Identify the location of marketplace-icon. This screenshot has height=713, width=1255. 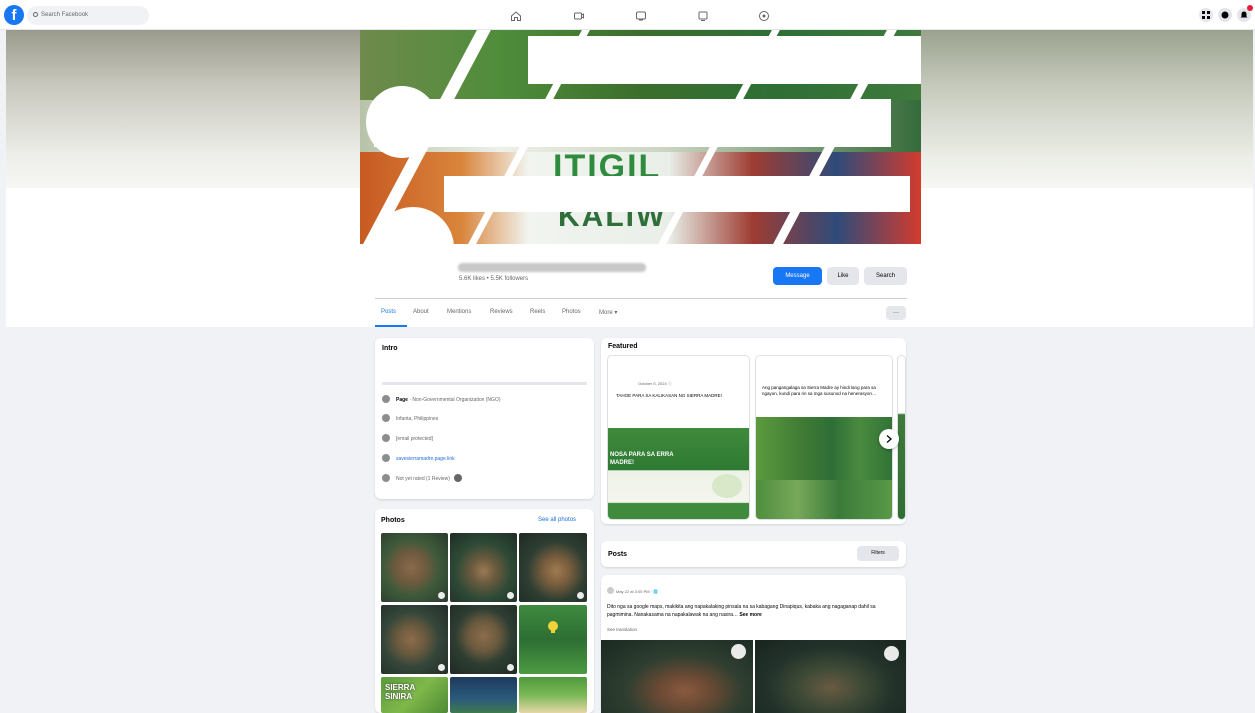
(641, 15).